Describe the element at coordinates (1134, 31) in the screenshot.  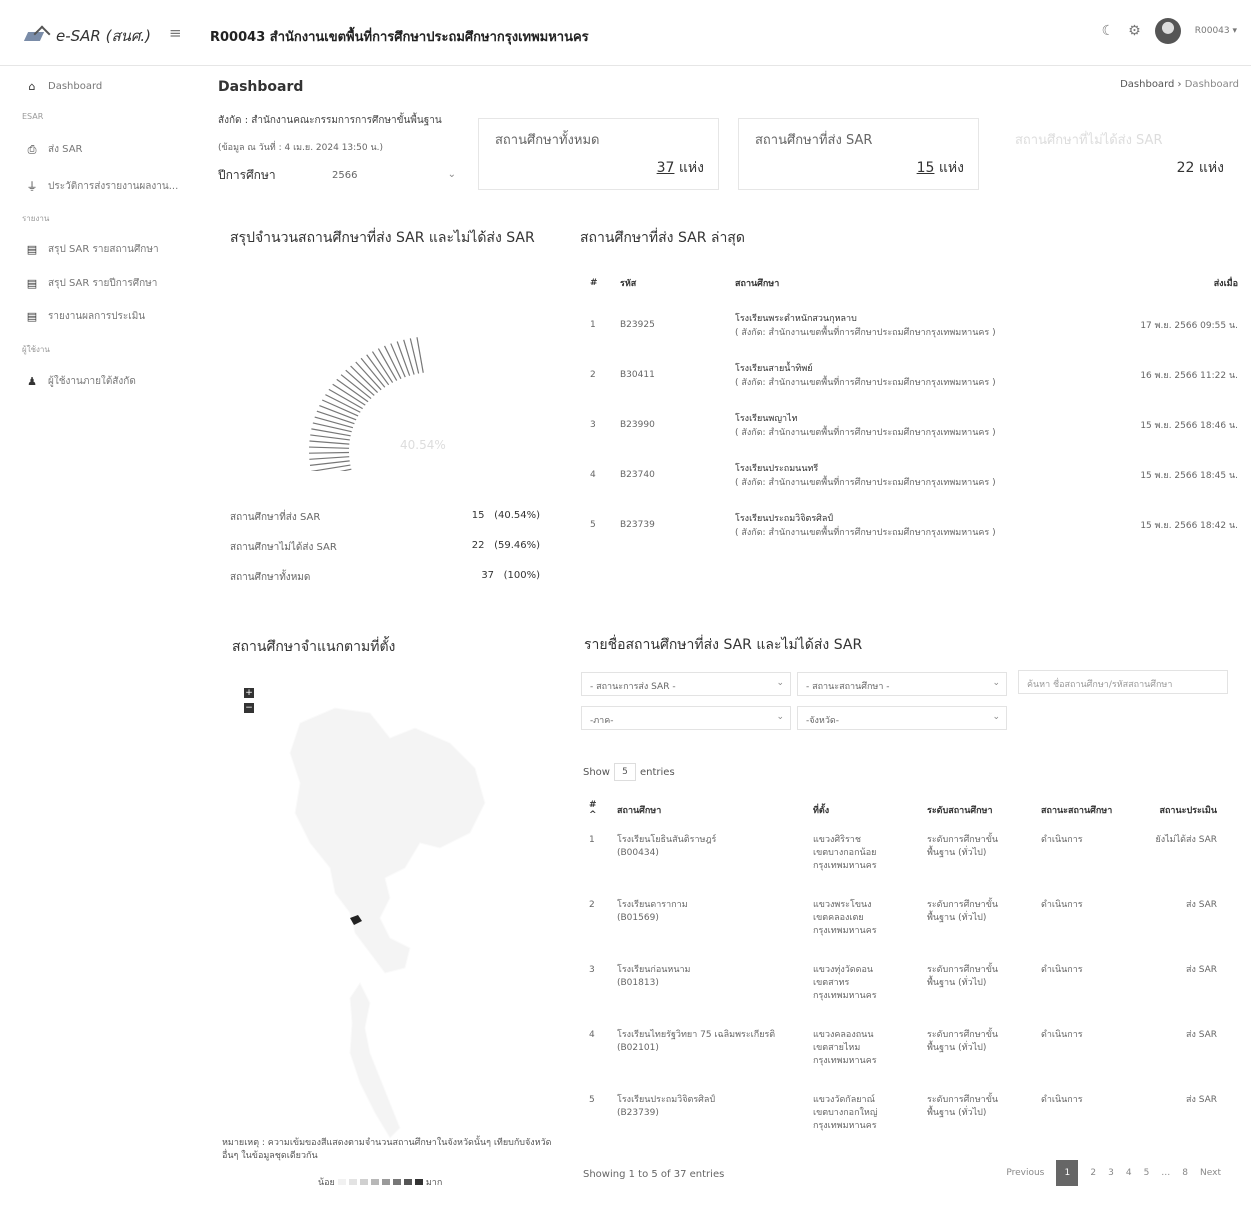
I see `gear-icon: ⚙` at that location.